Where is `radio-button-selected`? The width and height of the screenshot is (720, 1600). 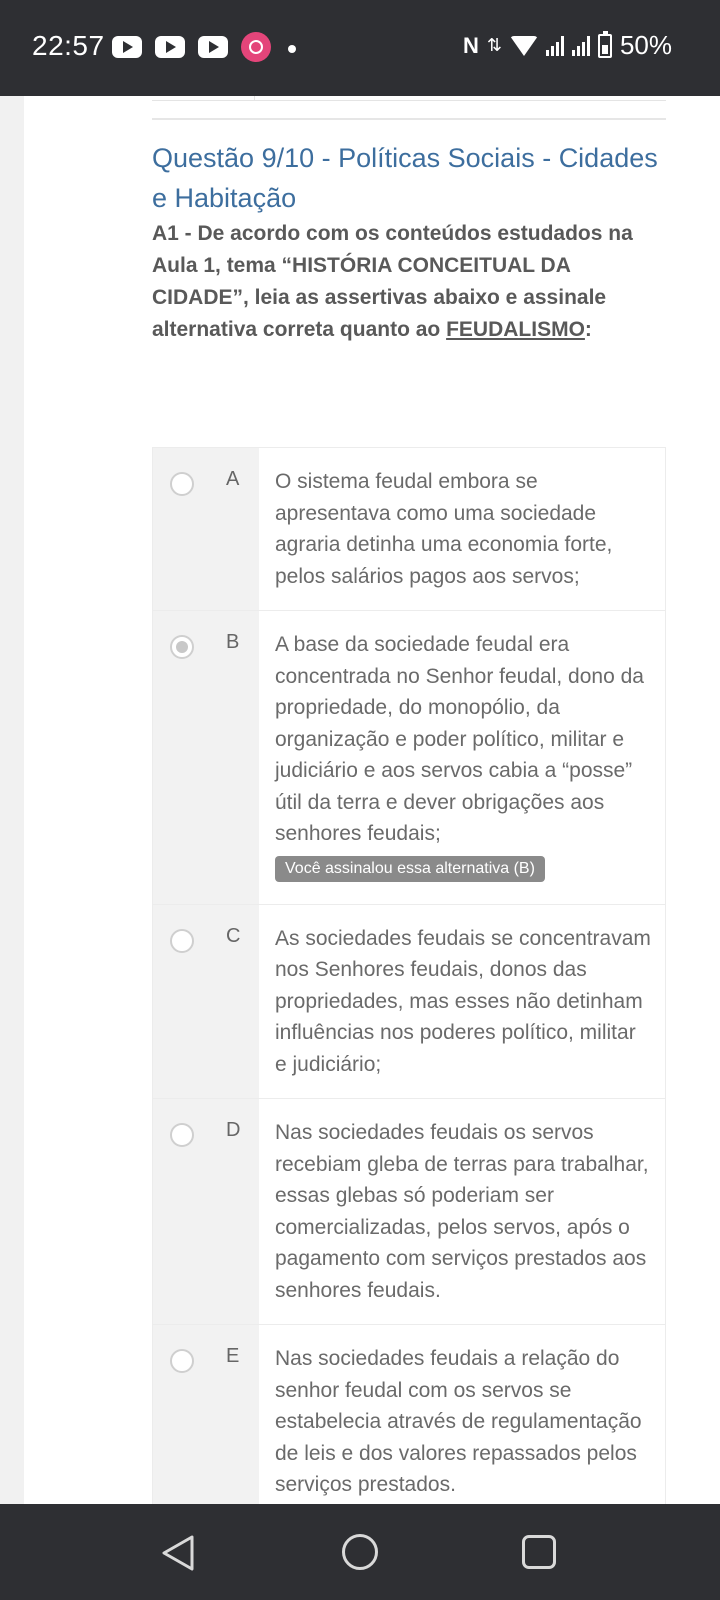 radio-button-selected is located at coordinates (182, 647).